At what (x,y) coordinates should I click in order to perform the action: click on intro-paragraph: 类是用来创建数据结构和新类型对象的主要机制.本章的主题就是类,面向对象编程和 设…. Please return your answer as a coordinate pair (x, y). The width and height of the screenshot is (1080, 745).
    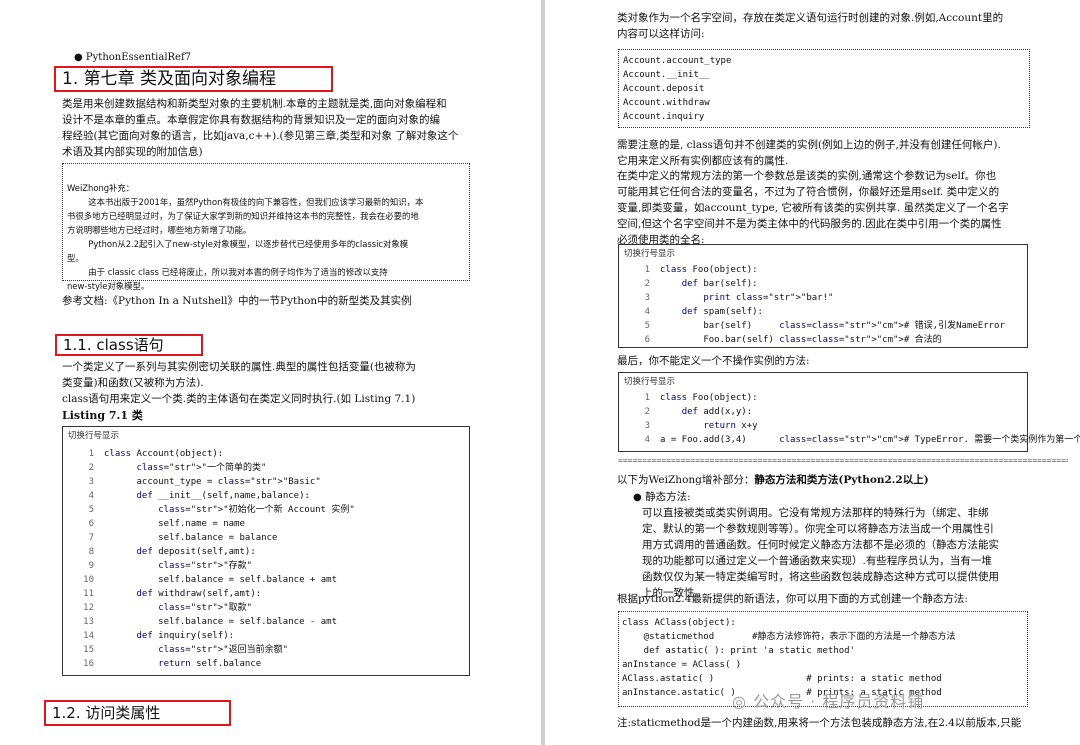
    Looking at the image, I should click on (260, 128).